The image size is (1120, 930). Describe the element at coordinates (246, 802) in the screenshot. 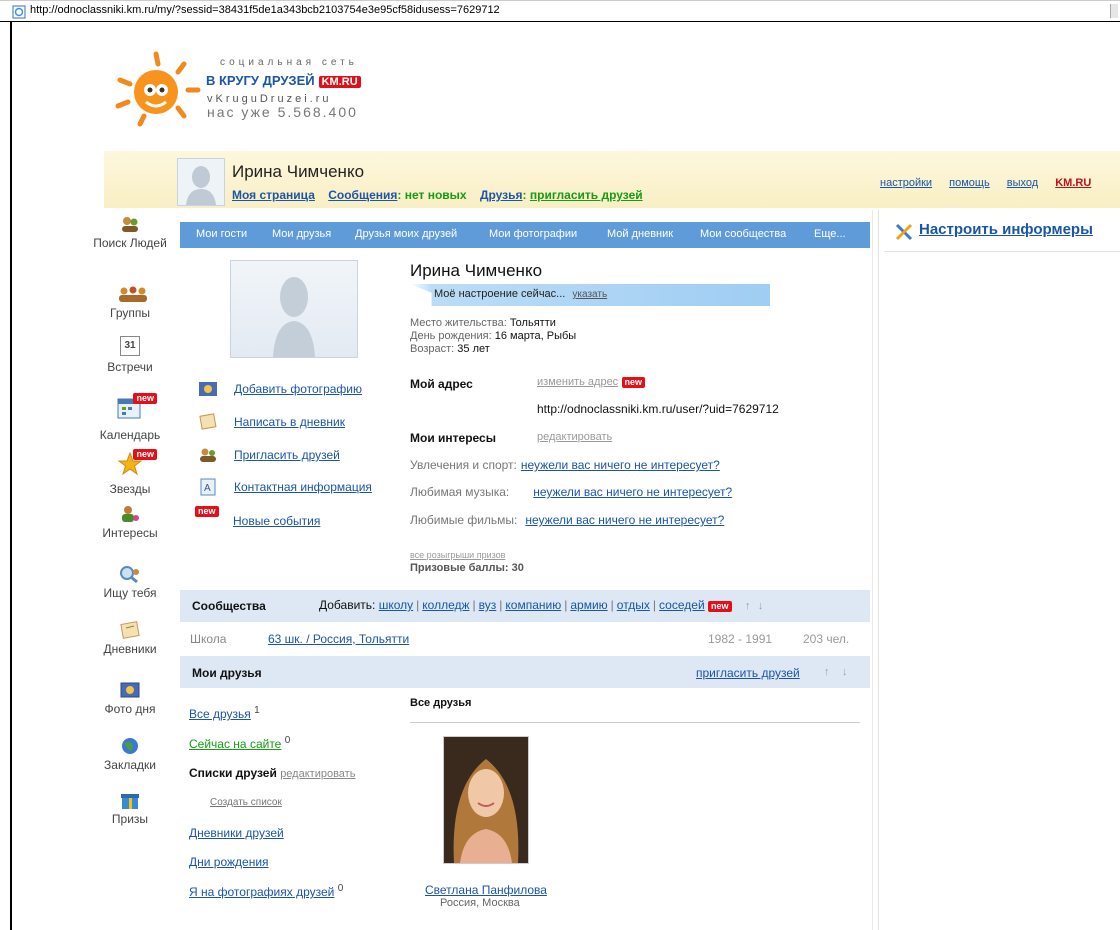

I see `create-list-link: Создать список` at that location.